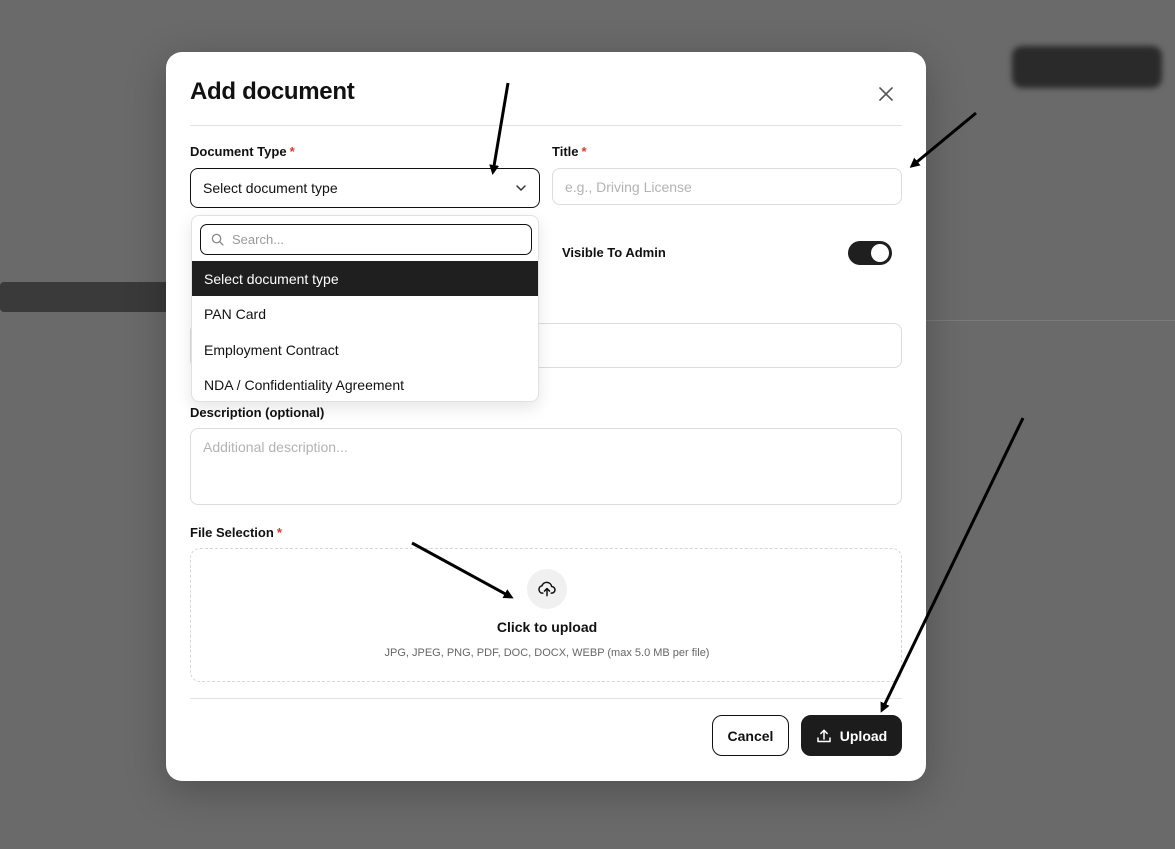 This screenshot has height=849, width=1175. Describe the element at coordinates (546, 466) in the screenshot. I see `description-textarea` at that location.